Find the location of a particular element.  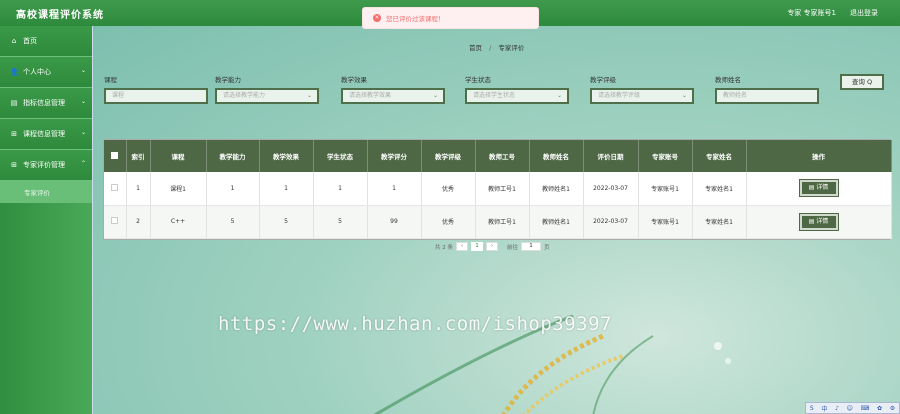

teaching-rating-select: 请选择教学评级 ⌄ is located at coordinates (642, 96).